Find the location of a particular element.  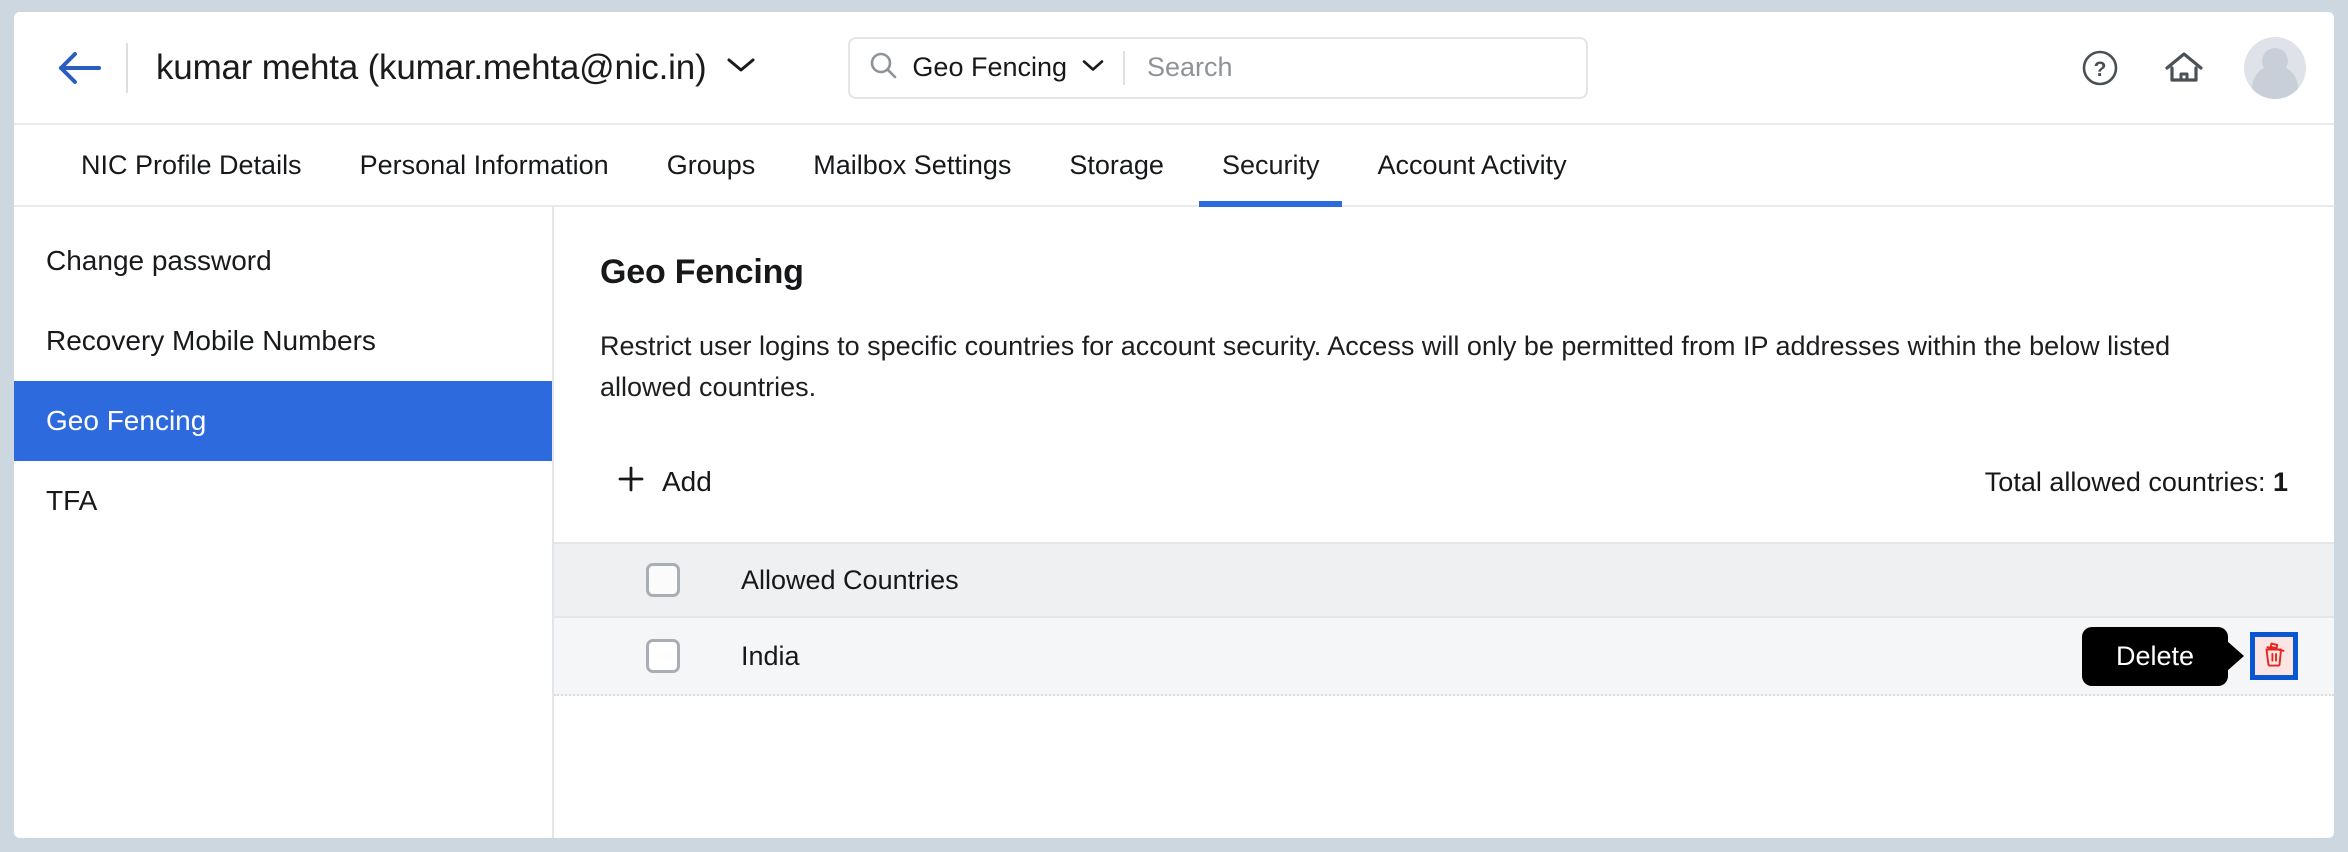

search-icon is located at coordinates (883, 67).